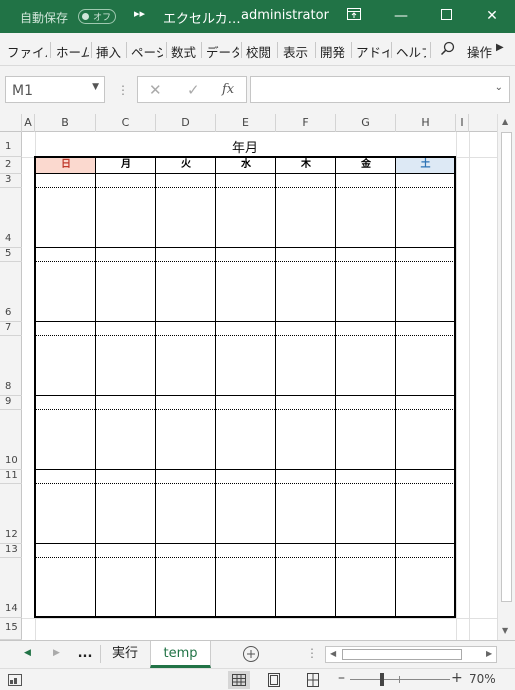  I want to click on scroll-right-icon: ▶, so click(489, 653).